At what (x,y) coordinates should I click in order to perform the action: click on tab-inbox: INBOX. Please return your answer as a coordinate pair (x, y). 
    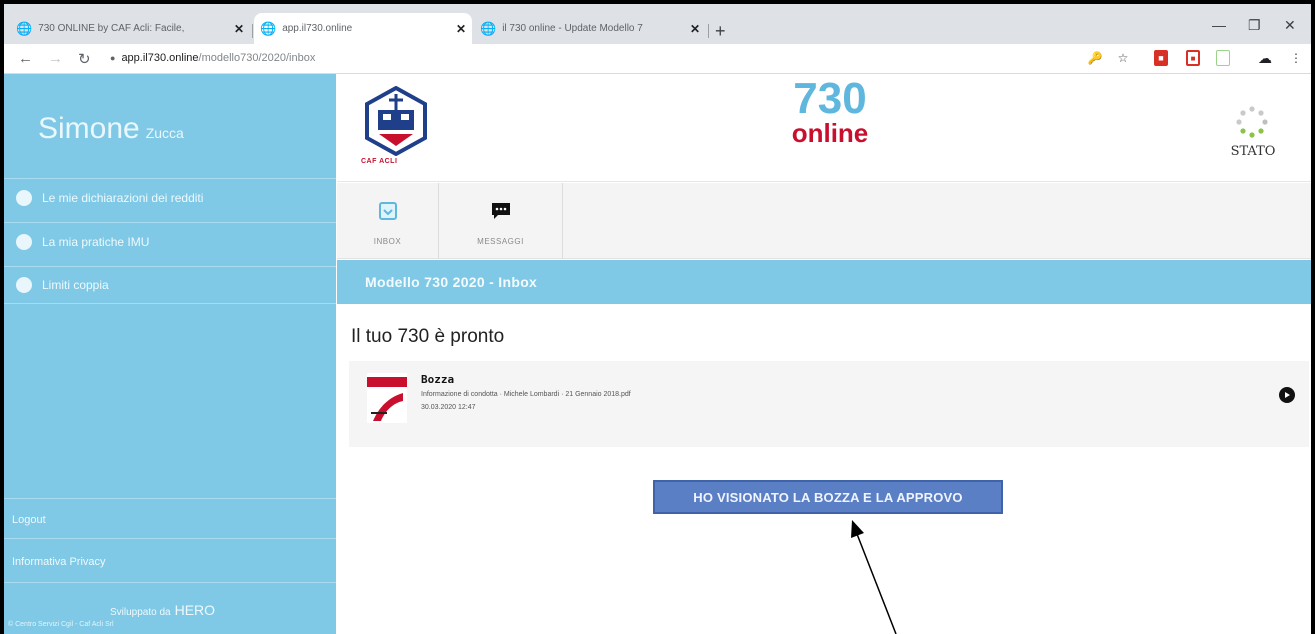
    Looking at the image, I should click on (388, 221).